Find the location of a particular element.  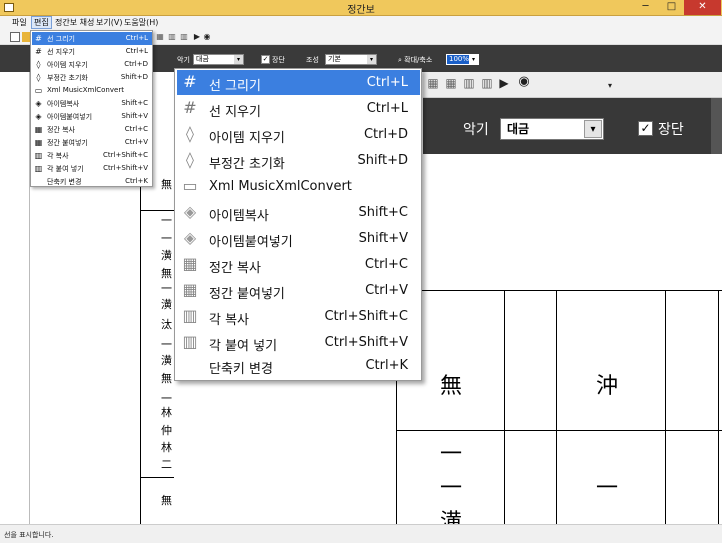

score-big-note: 沖 is located at coordinates (607, 386).